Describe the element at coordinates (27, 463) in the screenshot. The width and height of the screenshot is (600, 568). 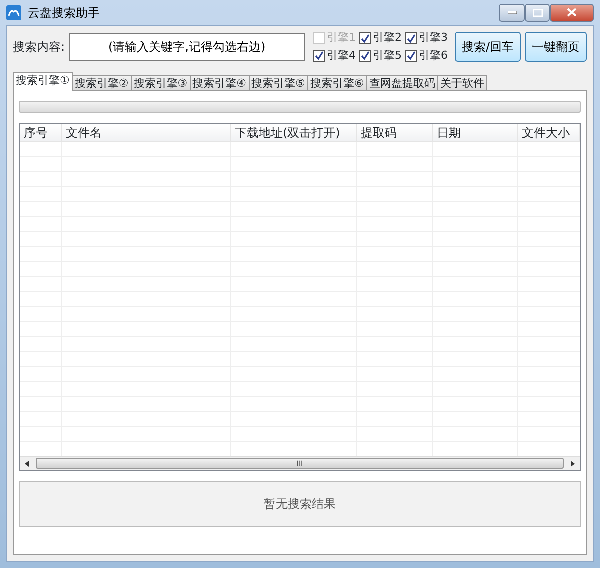
I see `left-arrow-icon` at that location.